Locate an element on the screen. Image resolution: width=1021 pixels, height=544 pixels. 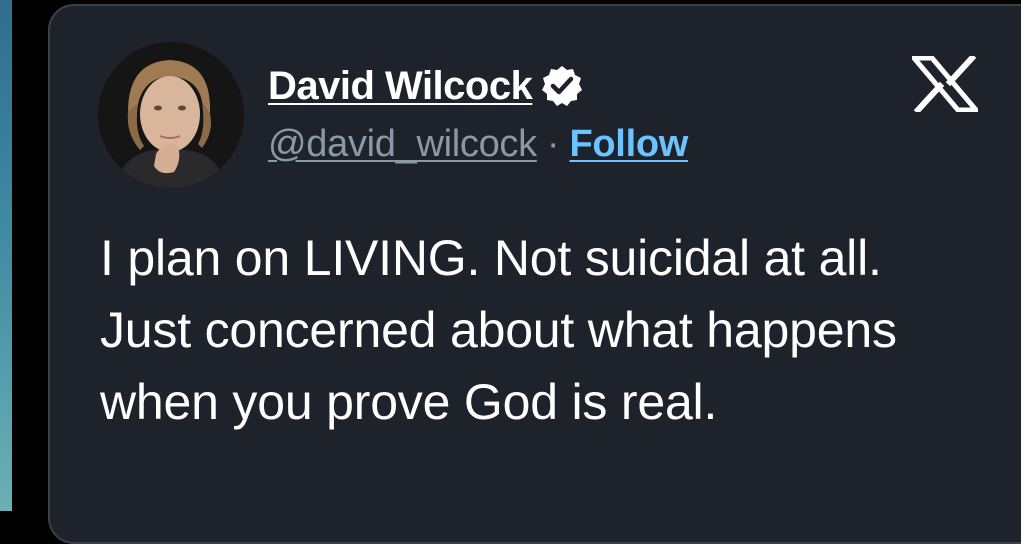
author-handle-row: @david_wilcock · Follow is located at coordinates (478, 144).